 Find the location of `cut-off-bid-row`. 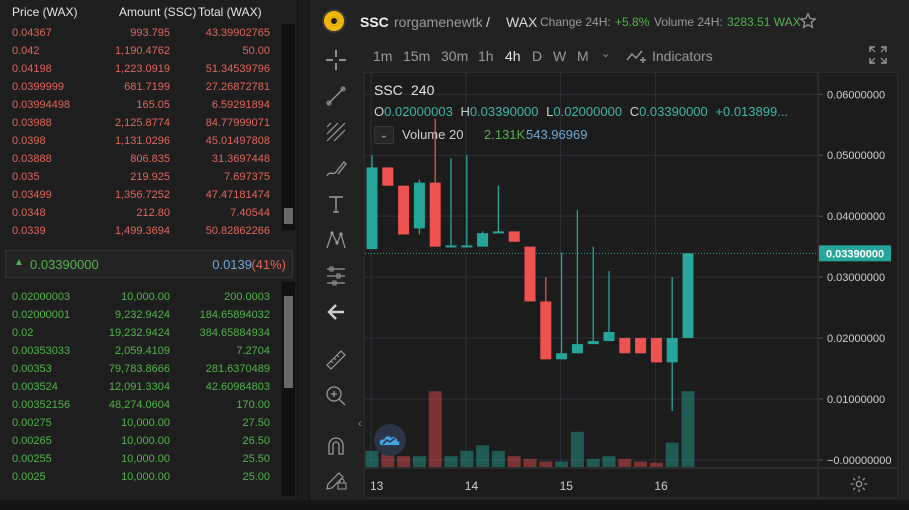

cut-off-bid-row is located at coordinates (140, 491).